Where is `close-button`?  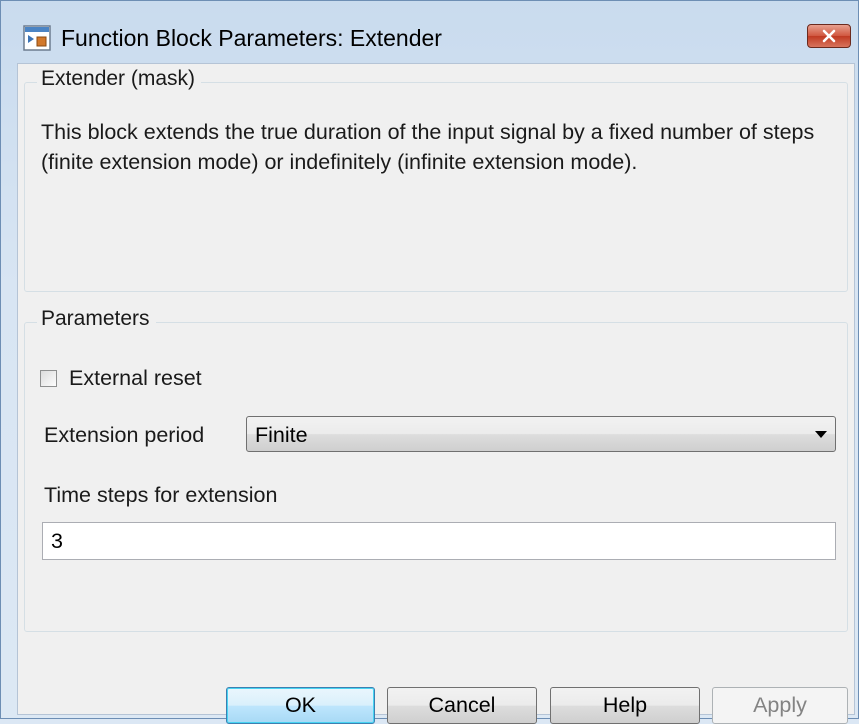
close-button is located at coordinates (829, 36).